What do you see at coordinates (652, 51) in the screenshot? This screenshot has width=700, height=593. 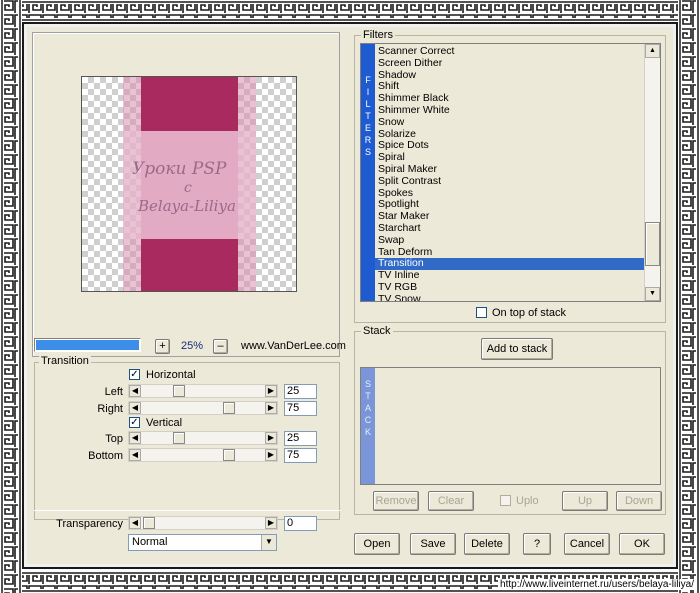 I see `scroll-up-arrow: ▲` at bounding box center [652, 51].